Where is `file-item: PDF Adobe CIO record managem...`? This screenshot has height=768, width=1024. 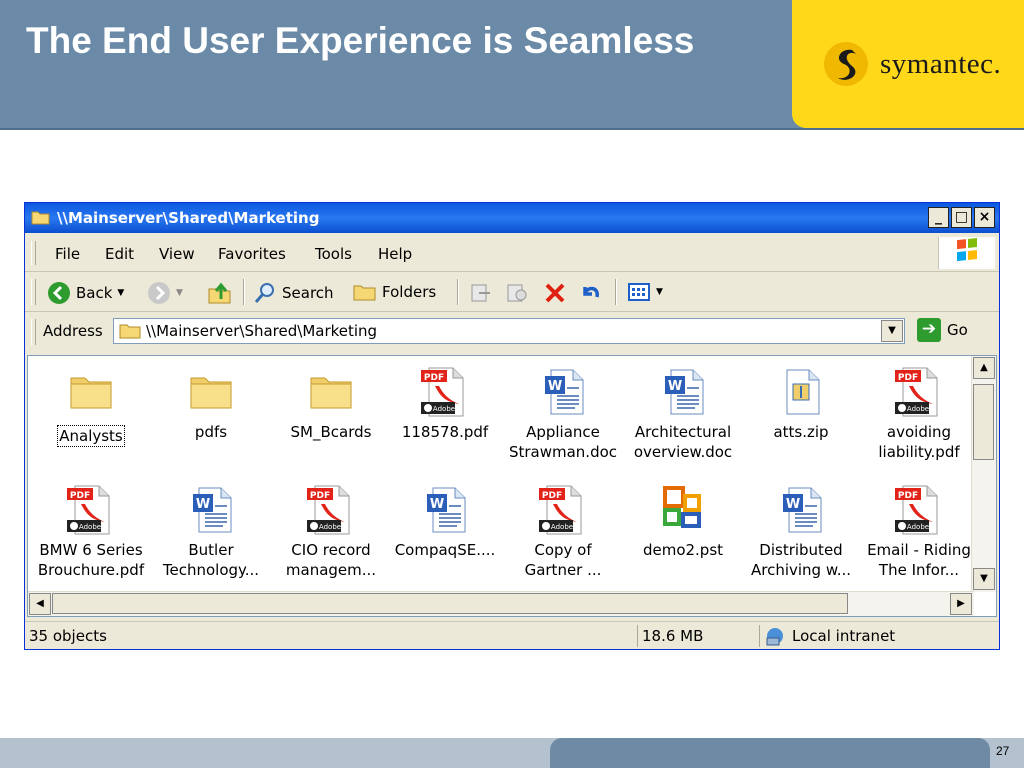 file-item: PDF Adobe CIO record managem... is located at coordinates (331, 531).